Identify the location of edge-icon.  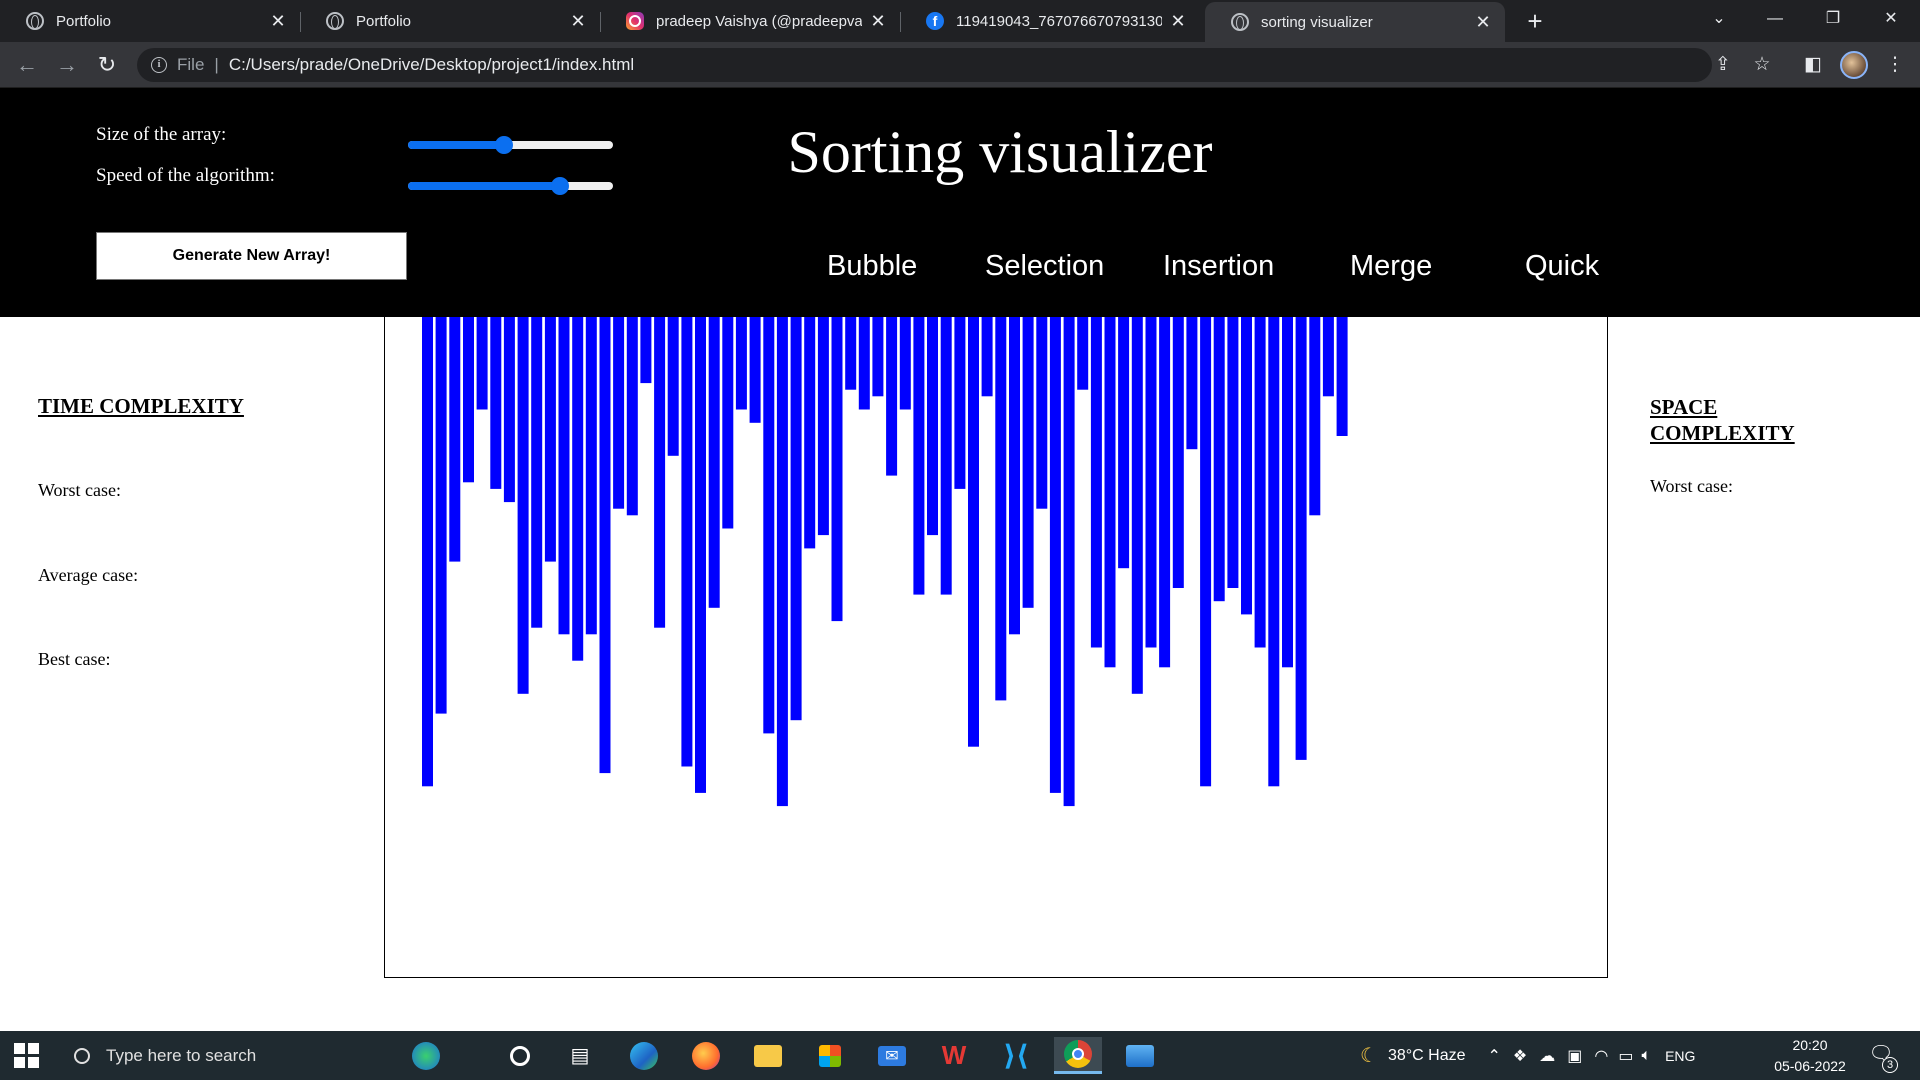
(644, 1055).